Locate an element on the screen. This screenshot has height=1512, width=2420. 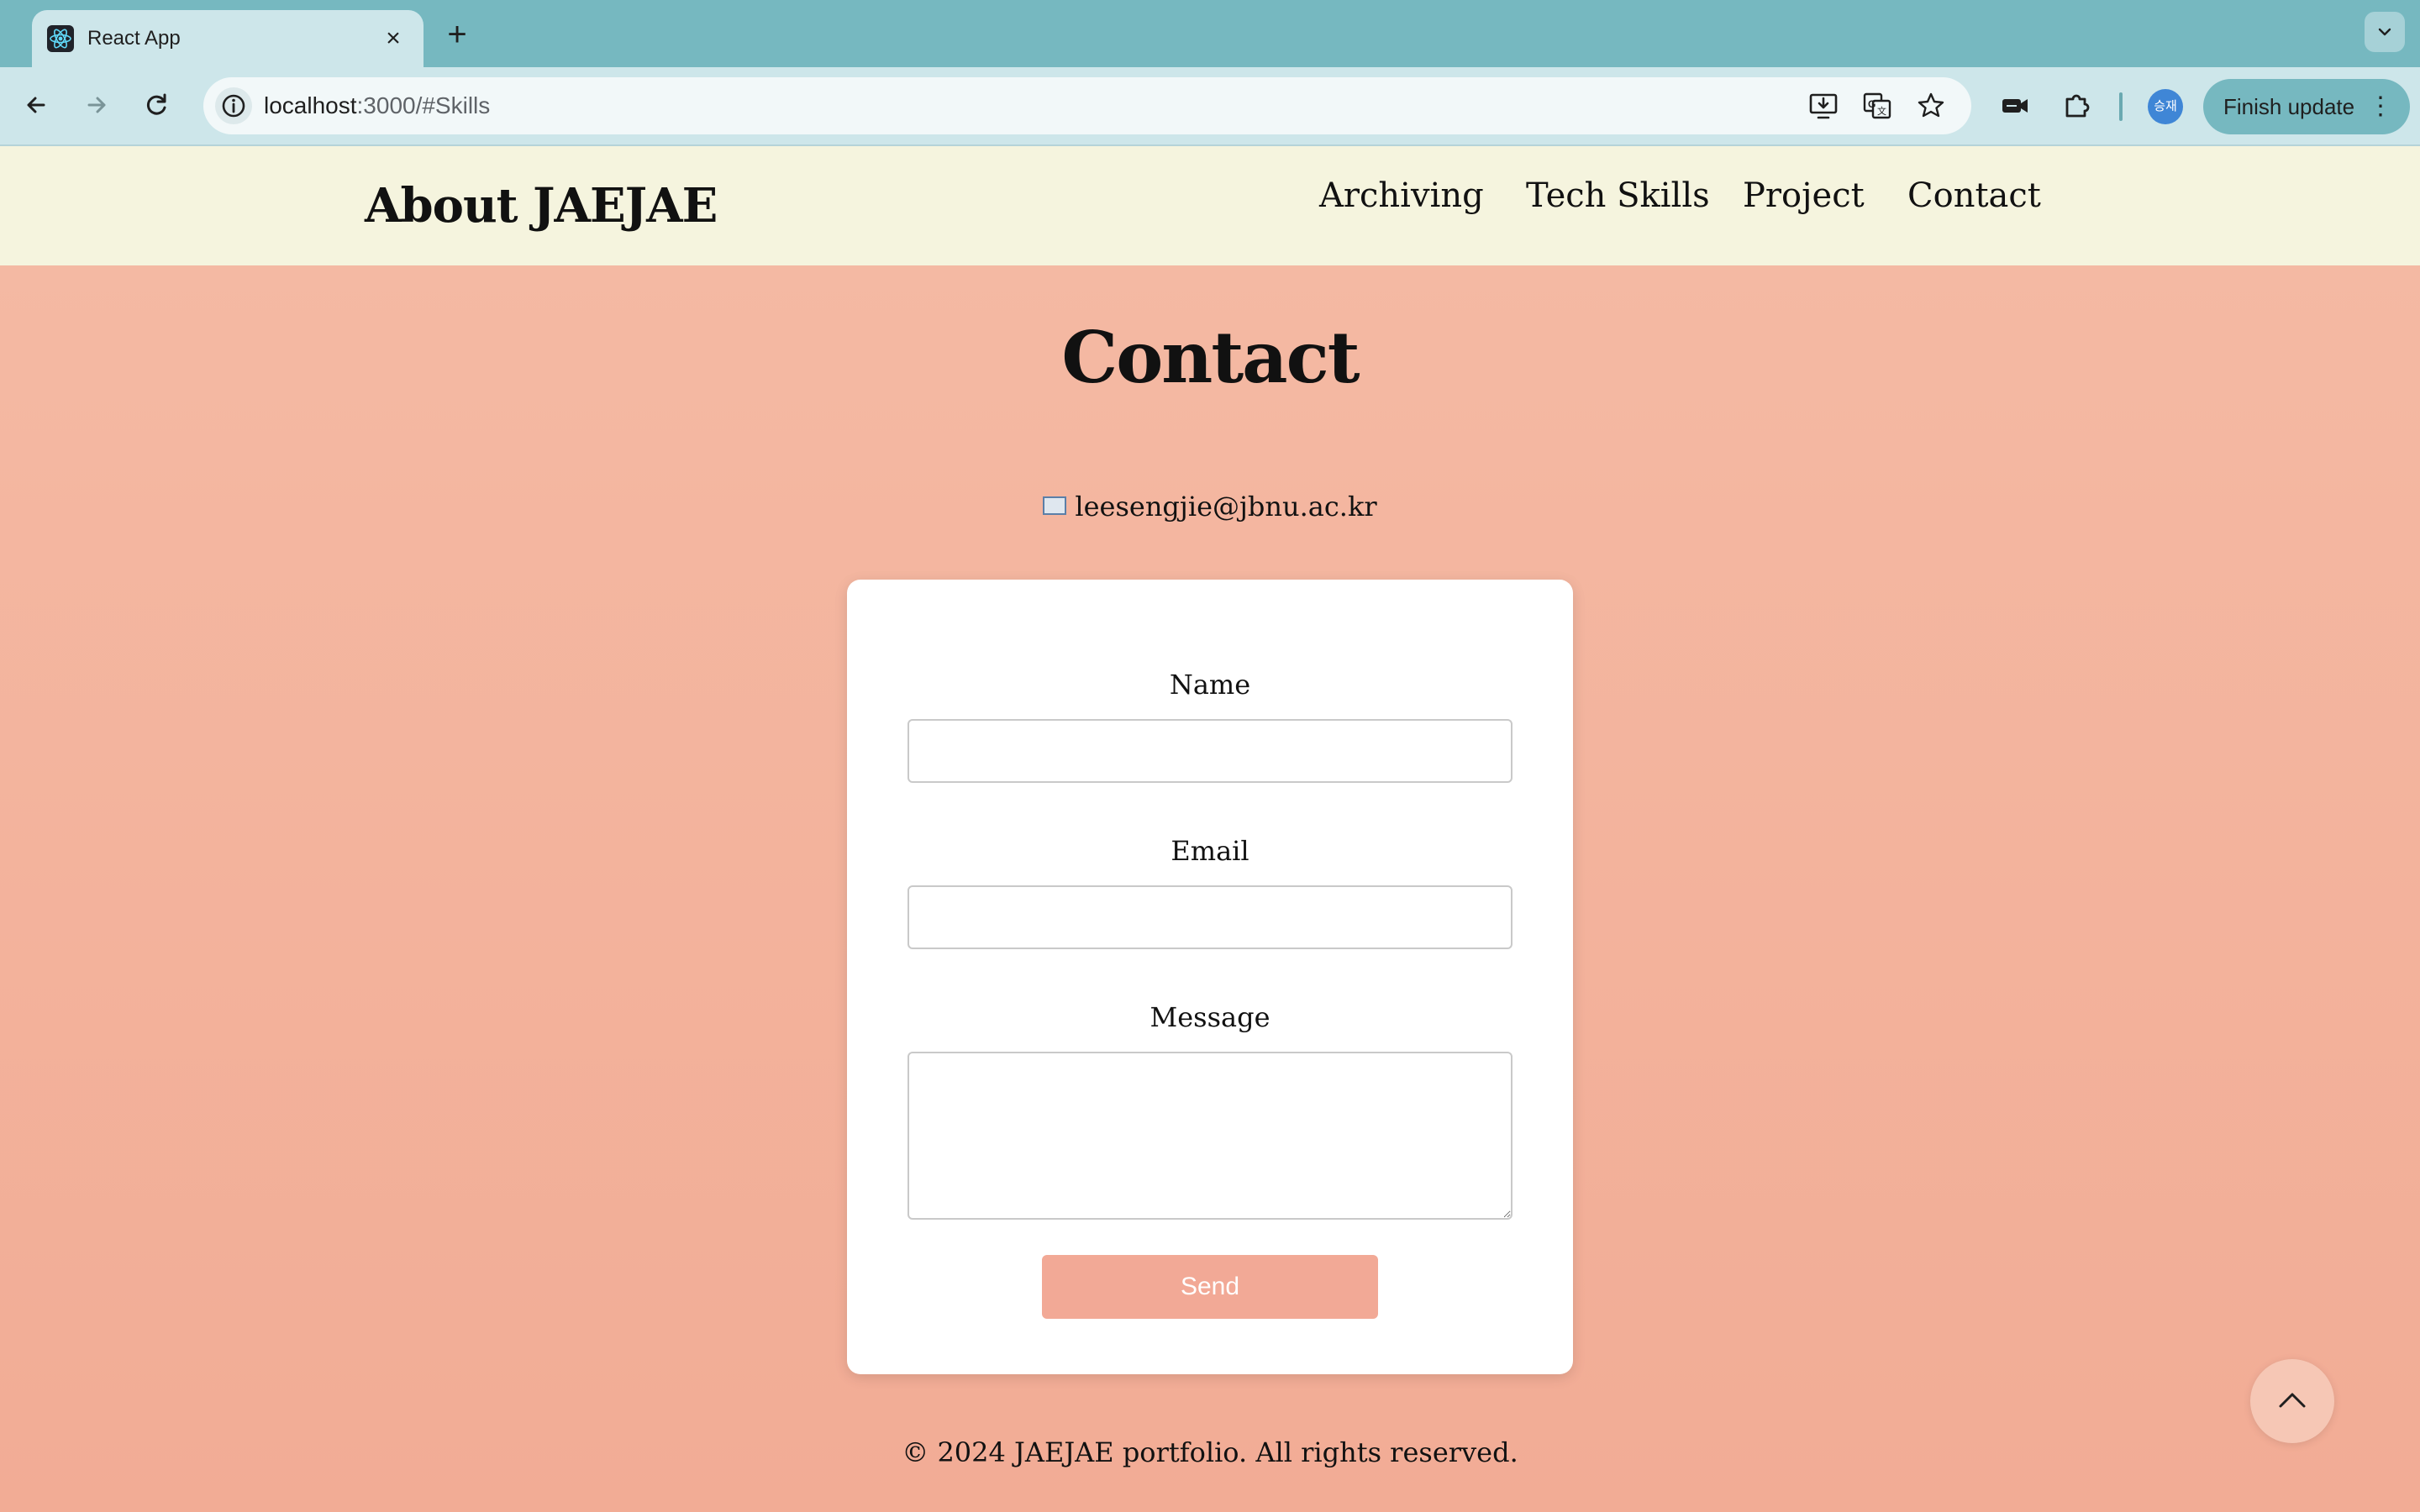
message-label: Message is located at coordinates (1210, 1017).